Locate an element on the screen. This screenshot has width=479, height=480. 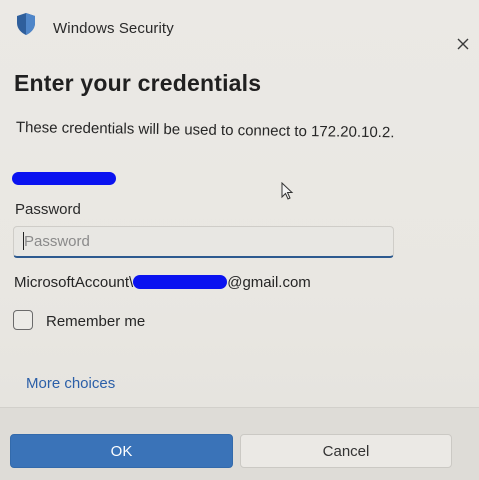
password-label: Password is located at coordinates (48, 209).